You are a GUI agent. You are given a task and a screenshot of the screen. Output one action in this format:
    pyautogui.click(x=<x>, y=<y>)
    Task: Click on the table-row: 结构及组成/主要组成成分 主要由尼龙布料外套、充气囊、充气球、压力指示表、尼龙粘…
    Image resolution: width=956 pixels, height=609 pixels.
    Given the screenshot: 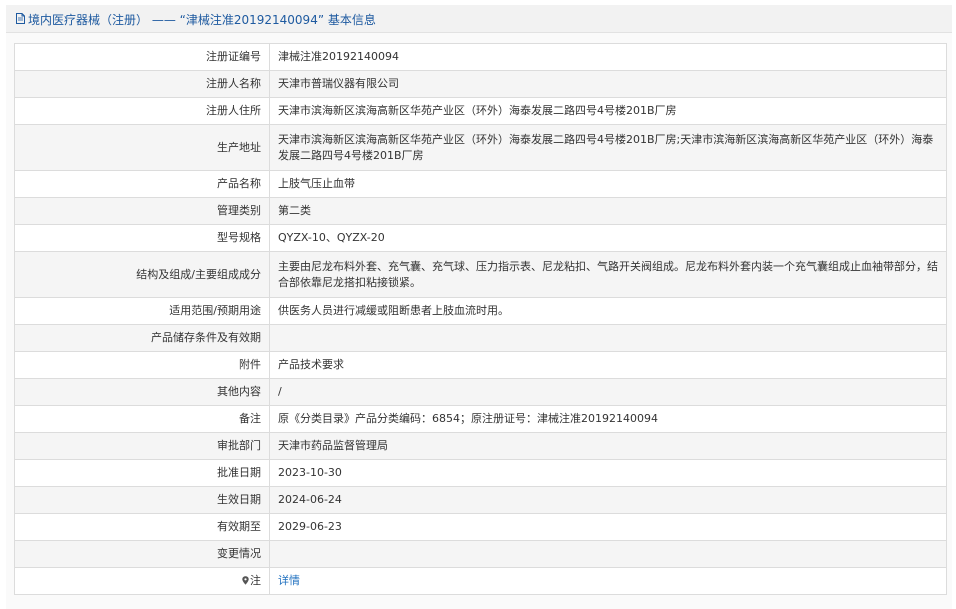 What is the action you would take?
    pyautogui.click(x=480, y=274)
    